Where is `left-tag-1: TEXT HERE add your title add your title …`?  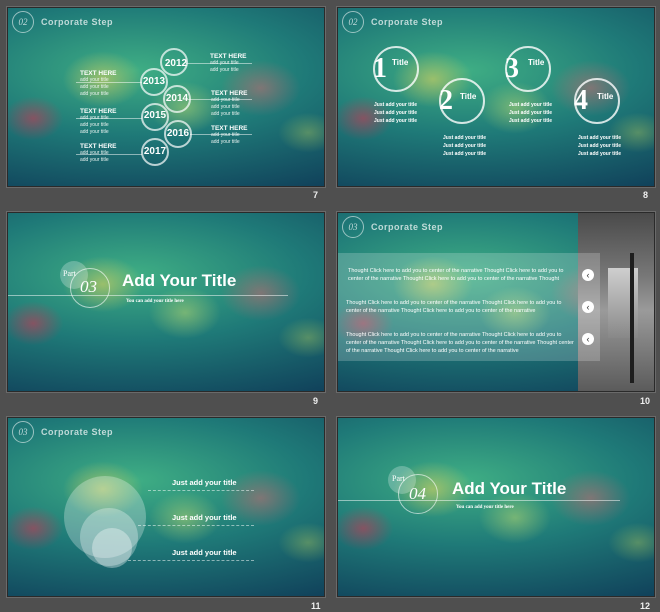 left-tag-1: TEXT HERE add your title add your title … is located at coordinates (98, 84).